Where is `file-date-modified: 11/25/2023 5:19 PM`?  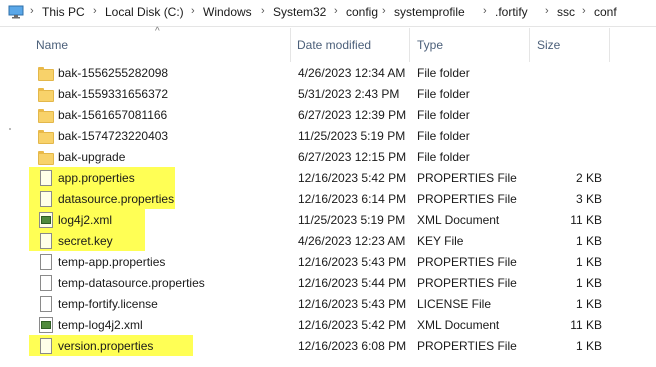 file-date-modified: 11/25/2023 5:19 PM is located at coordinates (352, 220).